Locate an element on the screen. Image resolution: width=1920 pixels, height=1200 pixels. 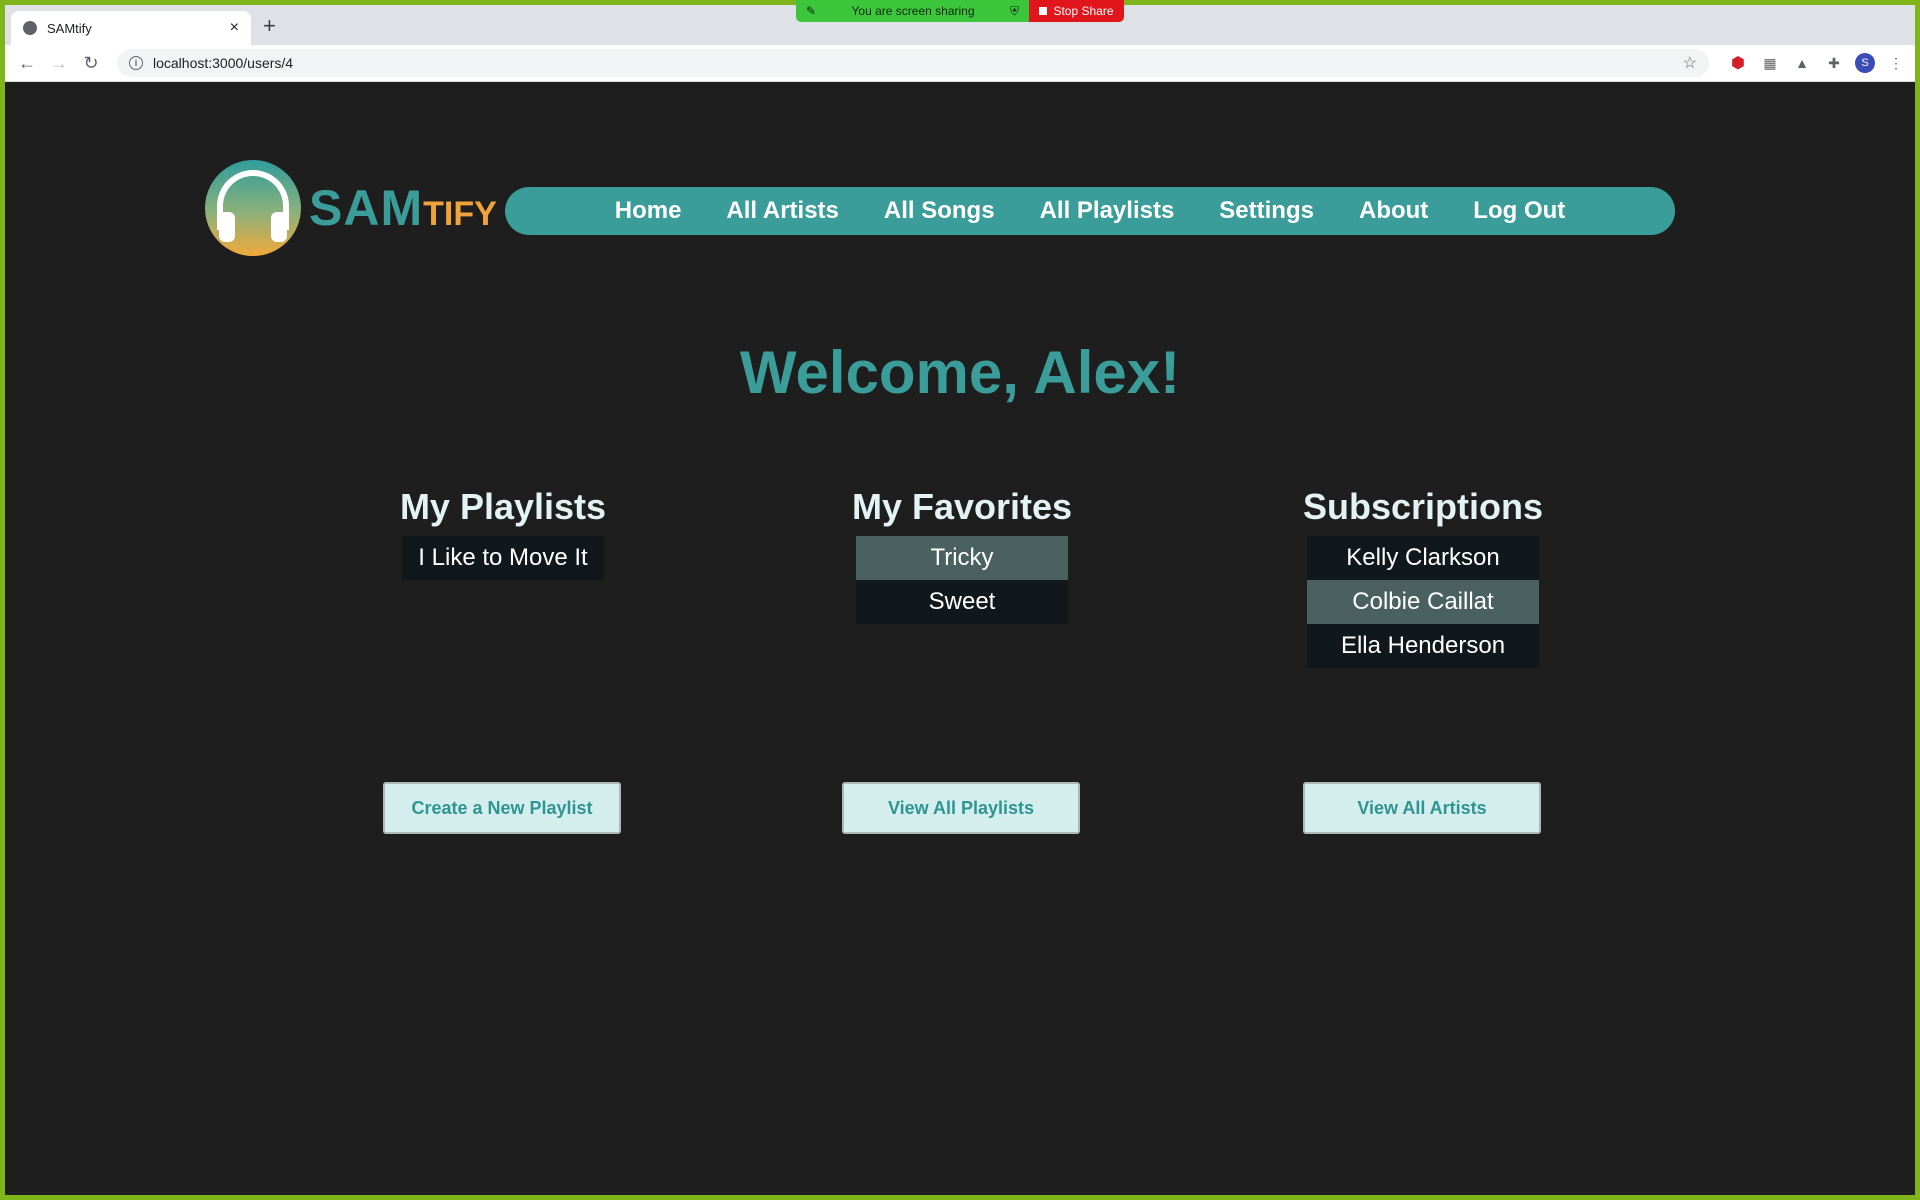
subscriptions-title: Subscriptions is located at coordinates (1423, 506).